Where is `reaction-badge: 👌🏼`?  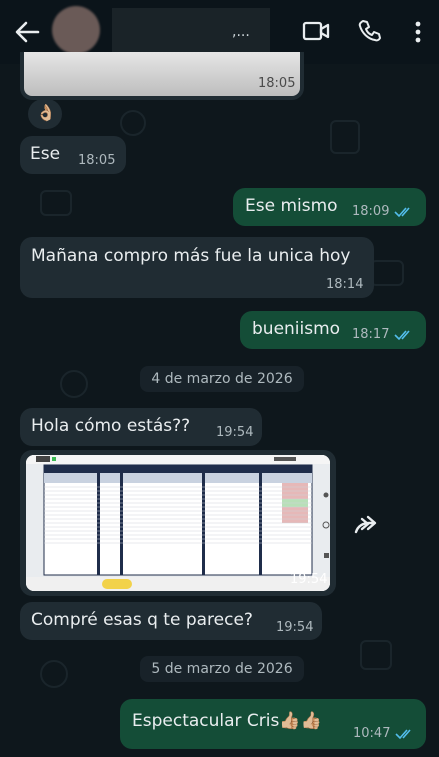
reaction-badge: 👌🏼 is located at coordinates (45, 114).